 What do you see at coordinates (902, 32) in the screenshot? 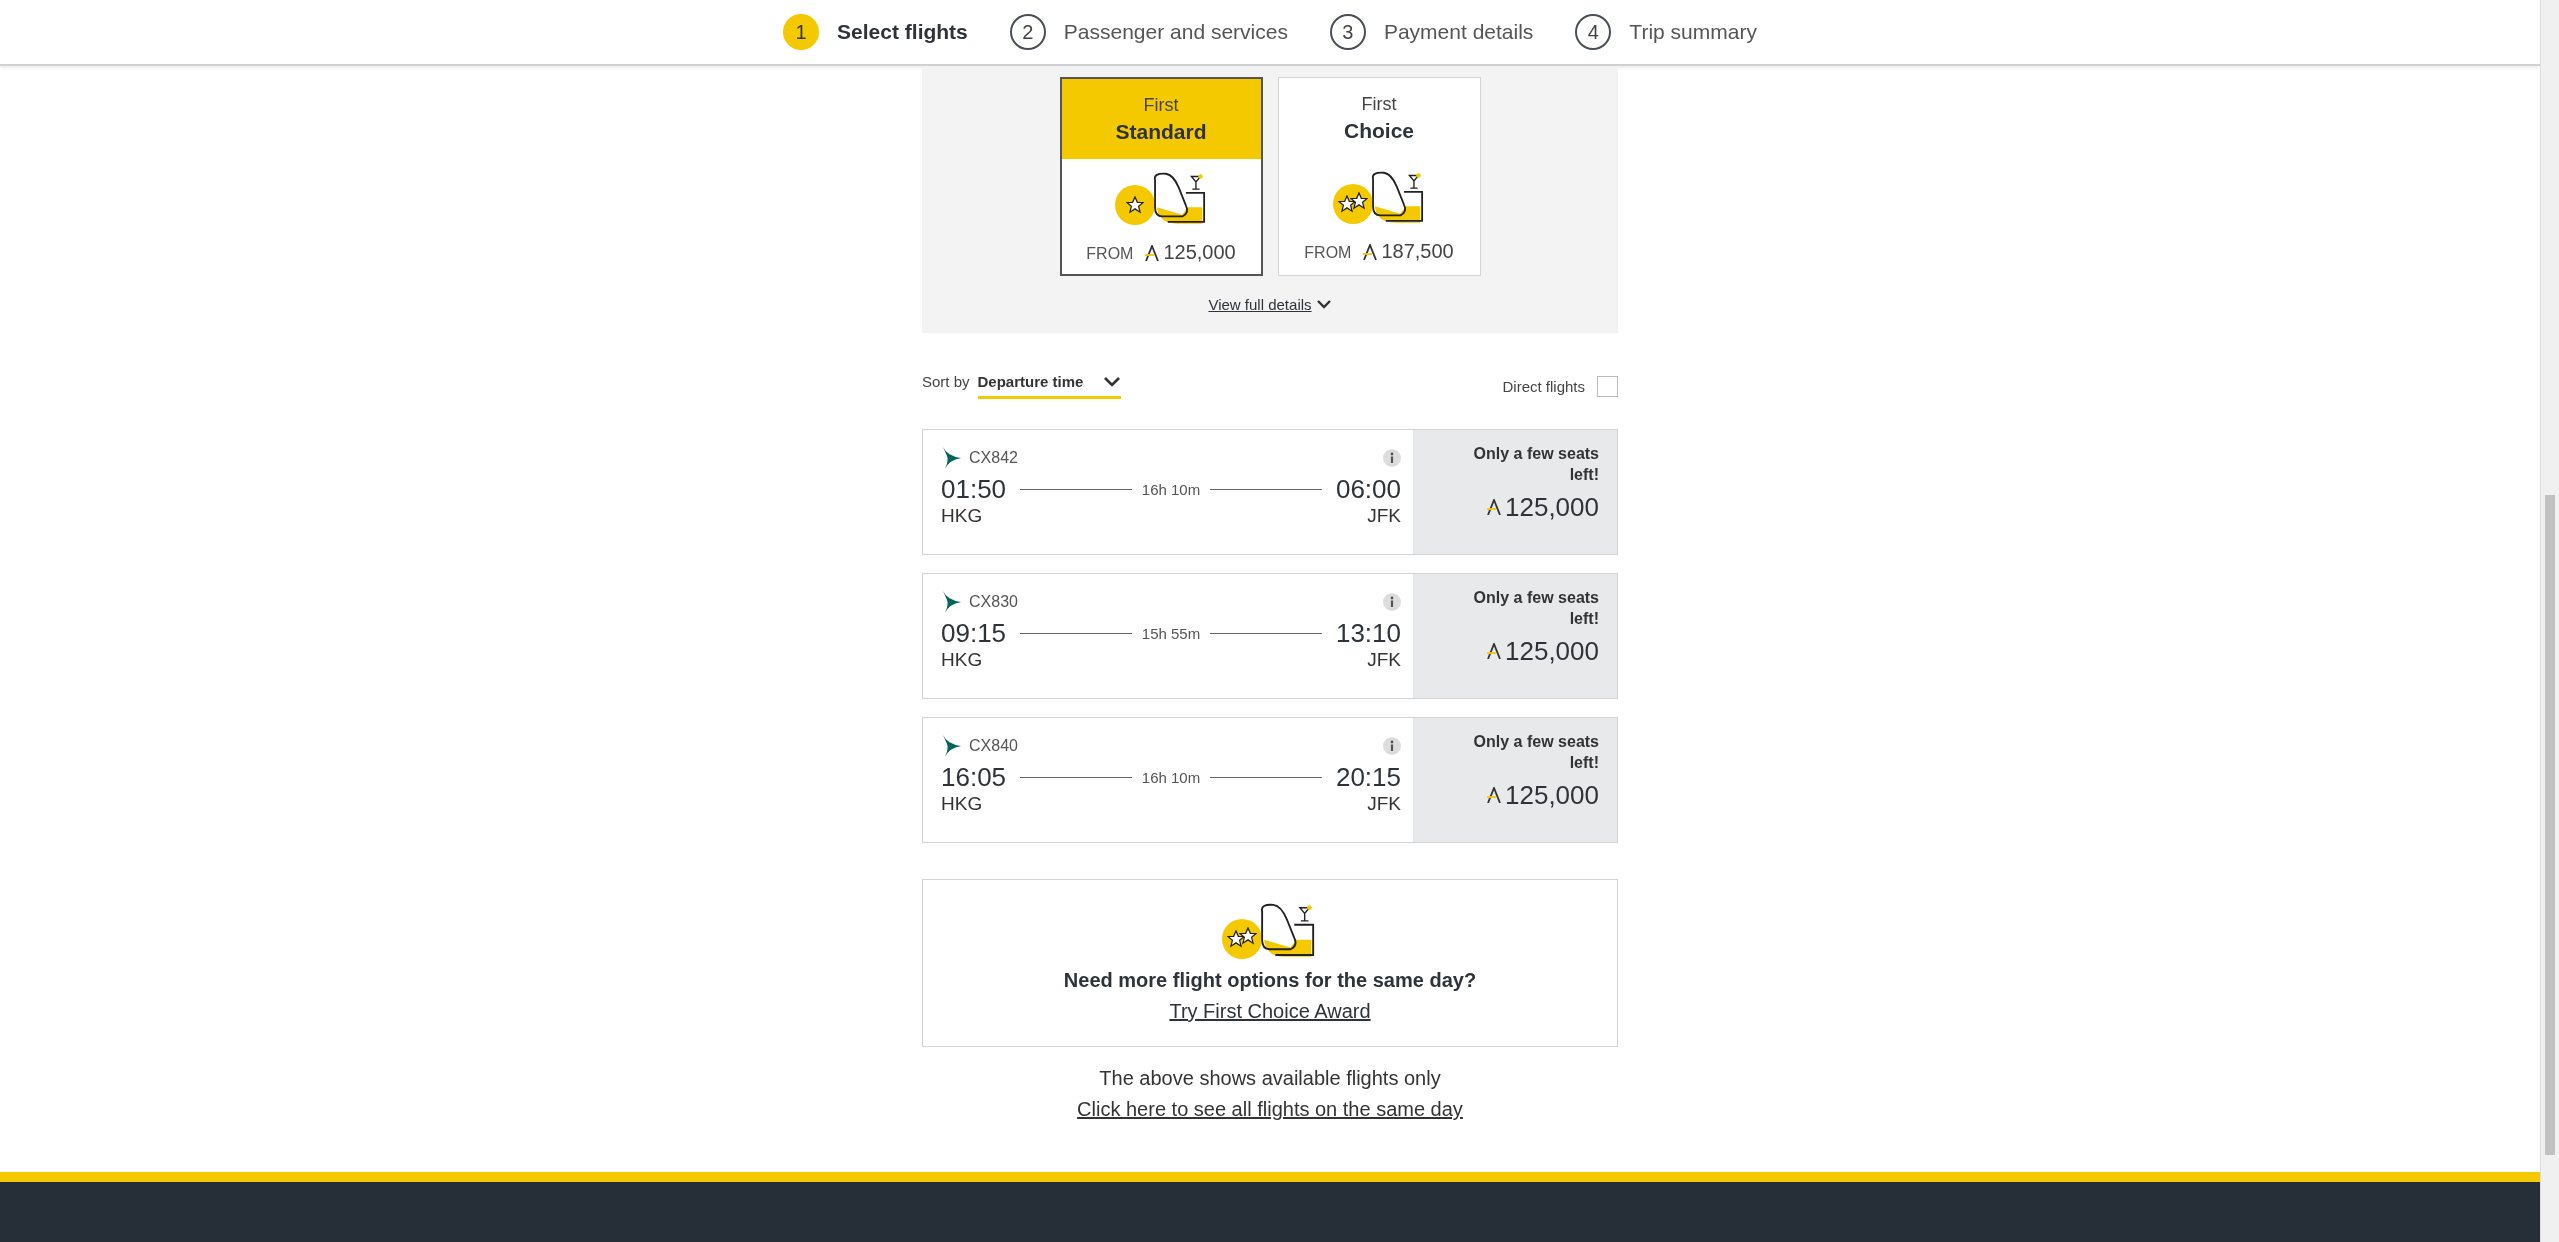
I see `step-label: Select flights` at bounding box center [902, 32].